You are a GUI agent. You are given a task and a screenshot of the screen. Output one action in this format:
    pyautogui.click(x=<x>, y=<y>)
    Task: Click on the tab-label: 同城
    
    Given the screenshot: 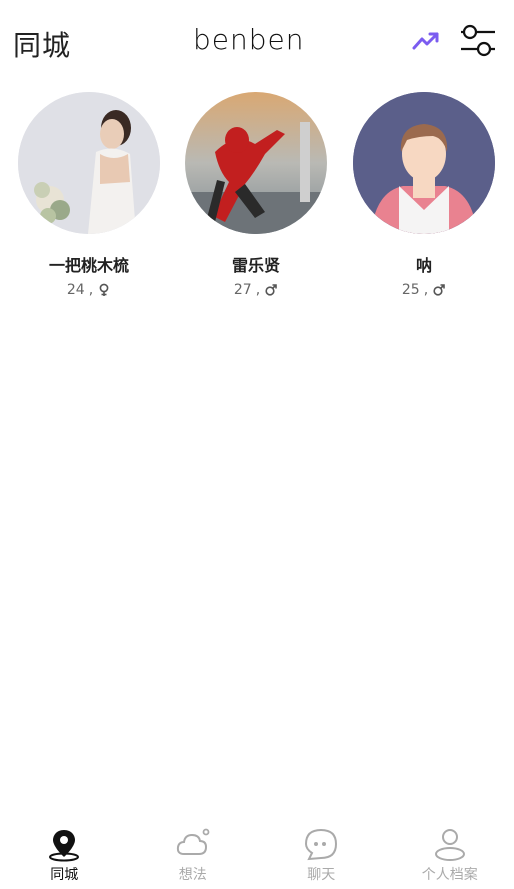 What is the action you would take?
    pyautogui.click(x=64, y=875)
    